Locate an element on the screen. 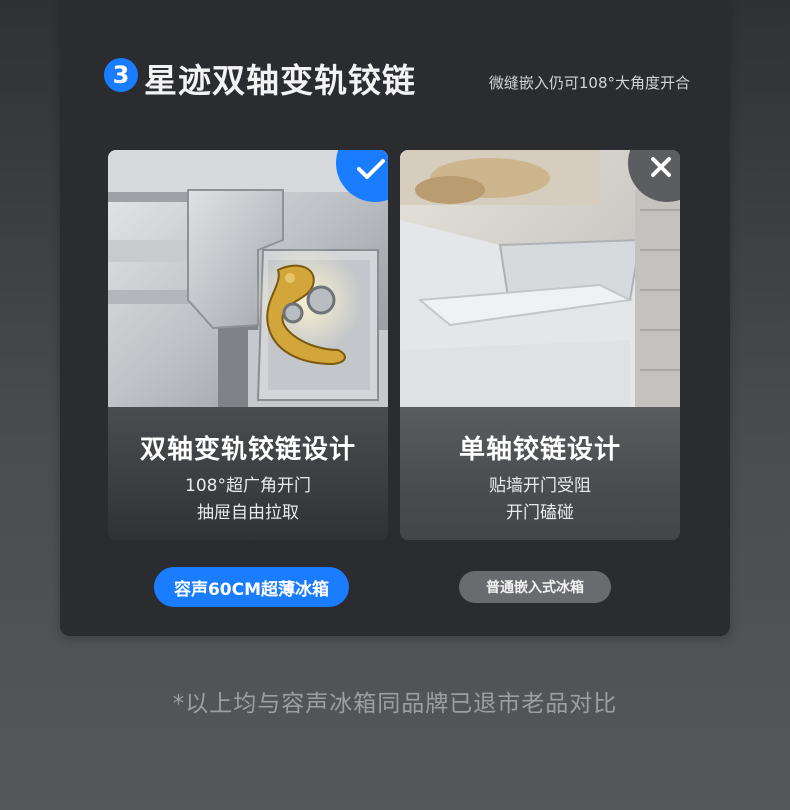 This screenshot has width=790, height=810. feature-title: 星迹双轴变轨铰链 is located at coordinates (280, 80).